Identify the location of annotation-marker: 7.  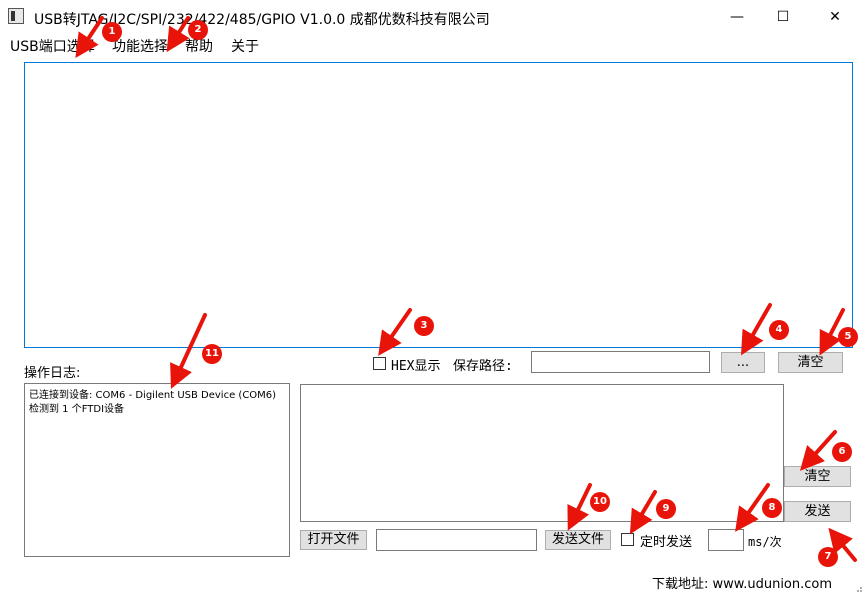
(828, 557).